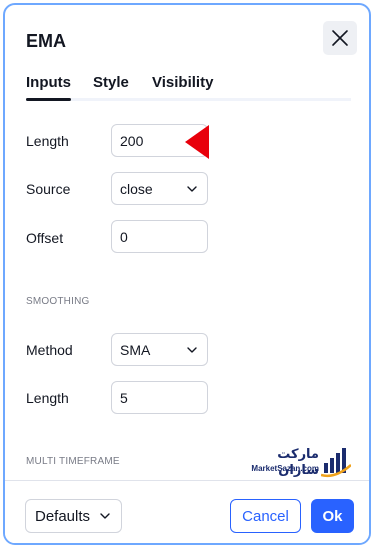 Image resolution: width=374 pixels, height=548 pixels. Describe the element at coordinates (124, 236) in the screenshot. I see `offset-value: 0` at that location.